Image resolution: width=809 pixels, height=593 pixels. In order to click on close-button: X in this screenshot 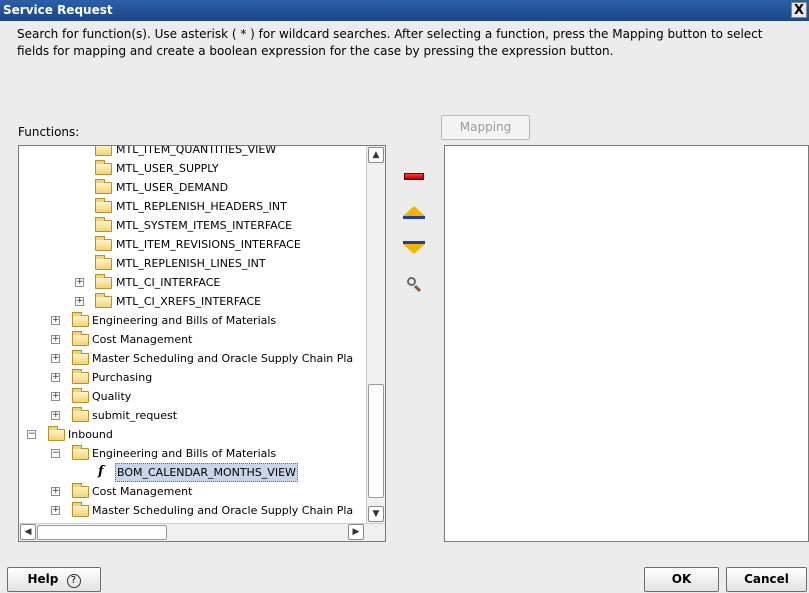, I will do `click(799, 10)`.